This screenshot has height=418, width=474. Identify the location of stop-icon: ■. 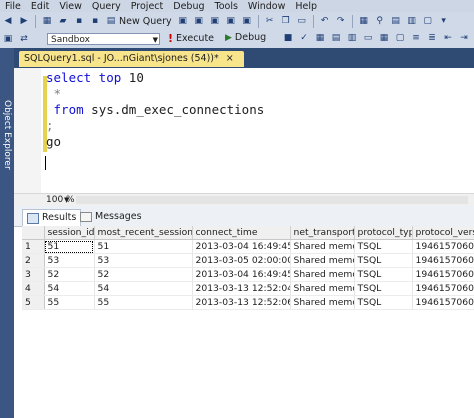
(288, 38).